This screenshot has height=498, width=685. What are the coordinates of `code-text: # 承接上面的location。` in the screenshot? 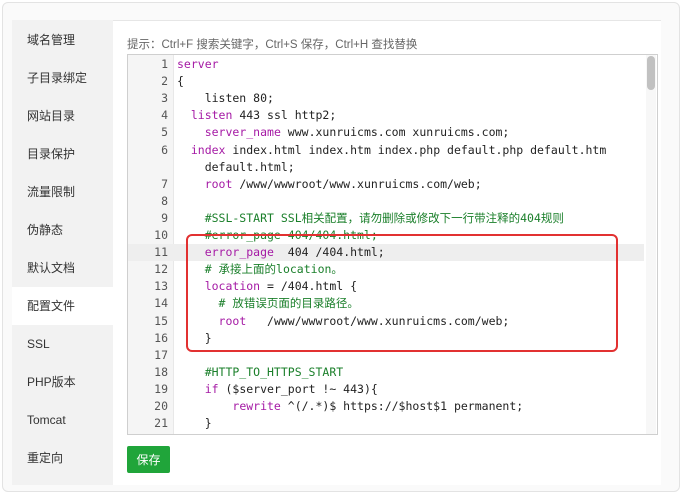 It's located at (260, 269).